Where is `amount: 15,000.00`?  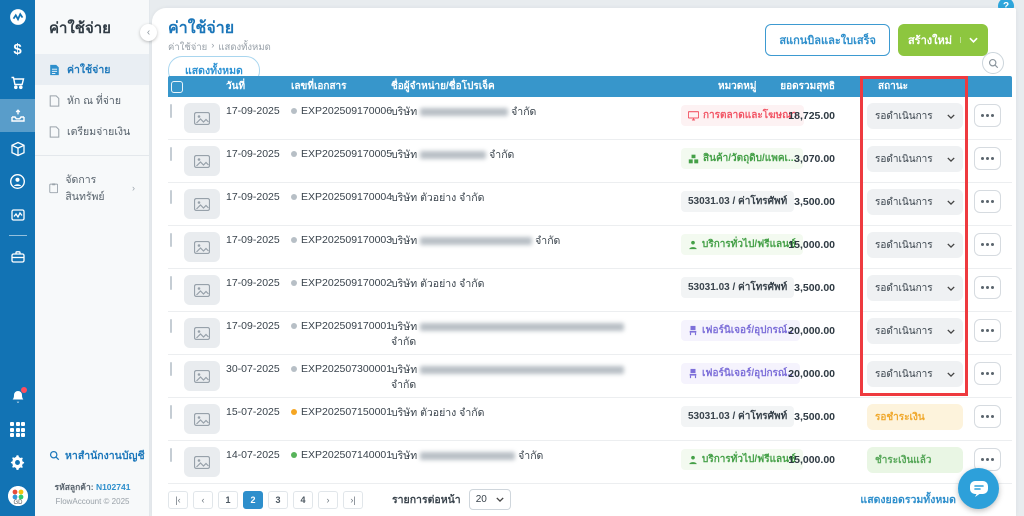 amount: 15,000.00 is located at coordinates (811, 245).